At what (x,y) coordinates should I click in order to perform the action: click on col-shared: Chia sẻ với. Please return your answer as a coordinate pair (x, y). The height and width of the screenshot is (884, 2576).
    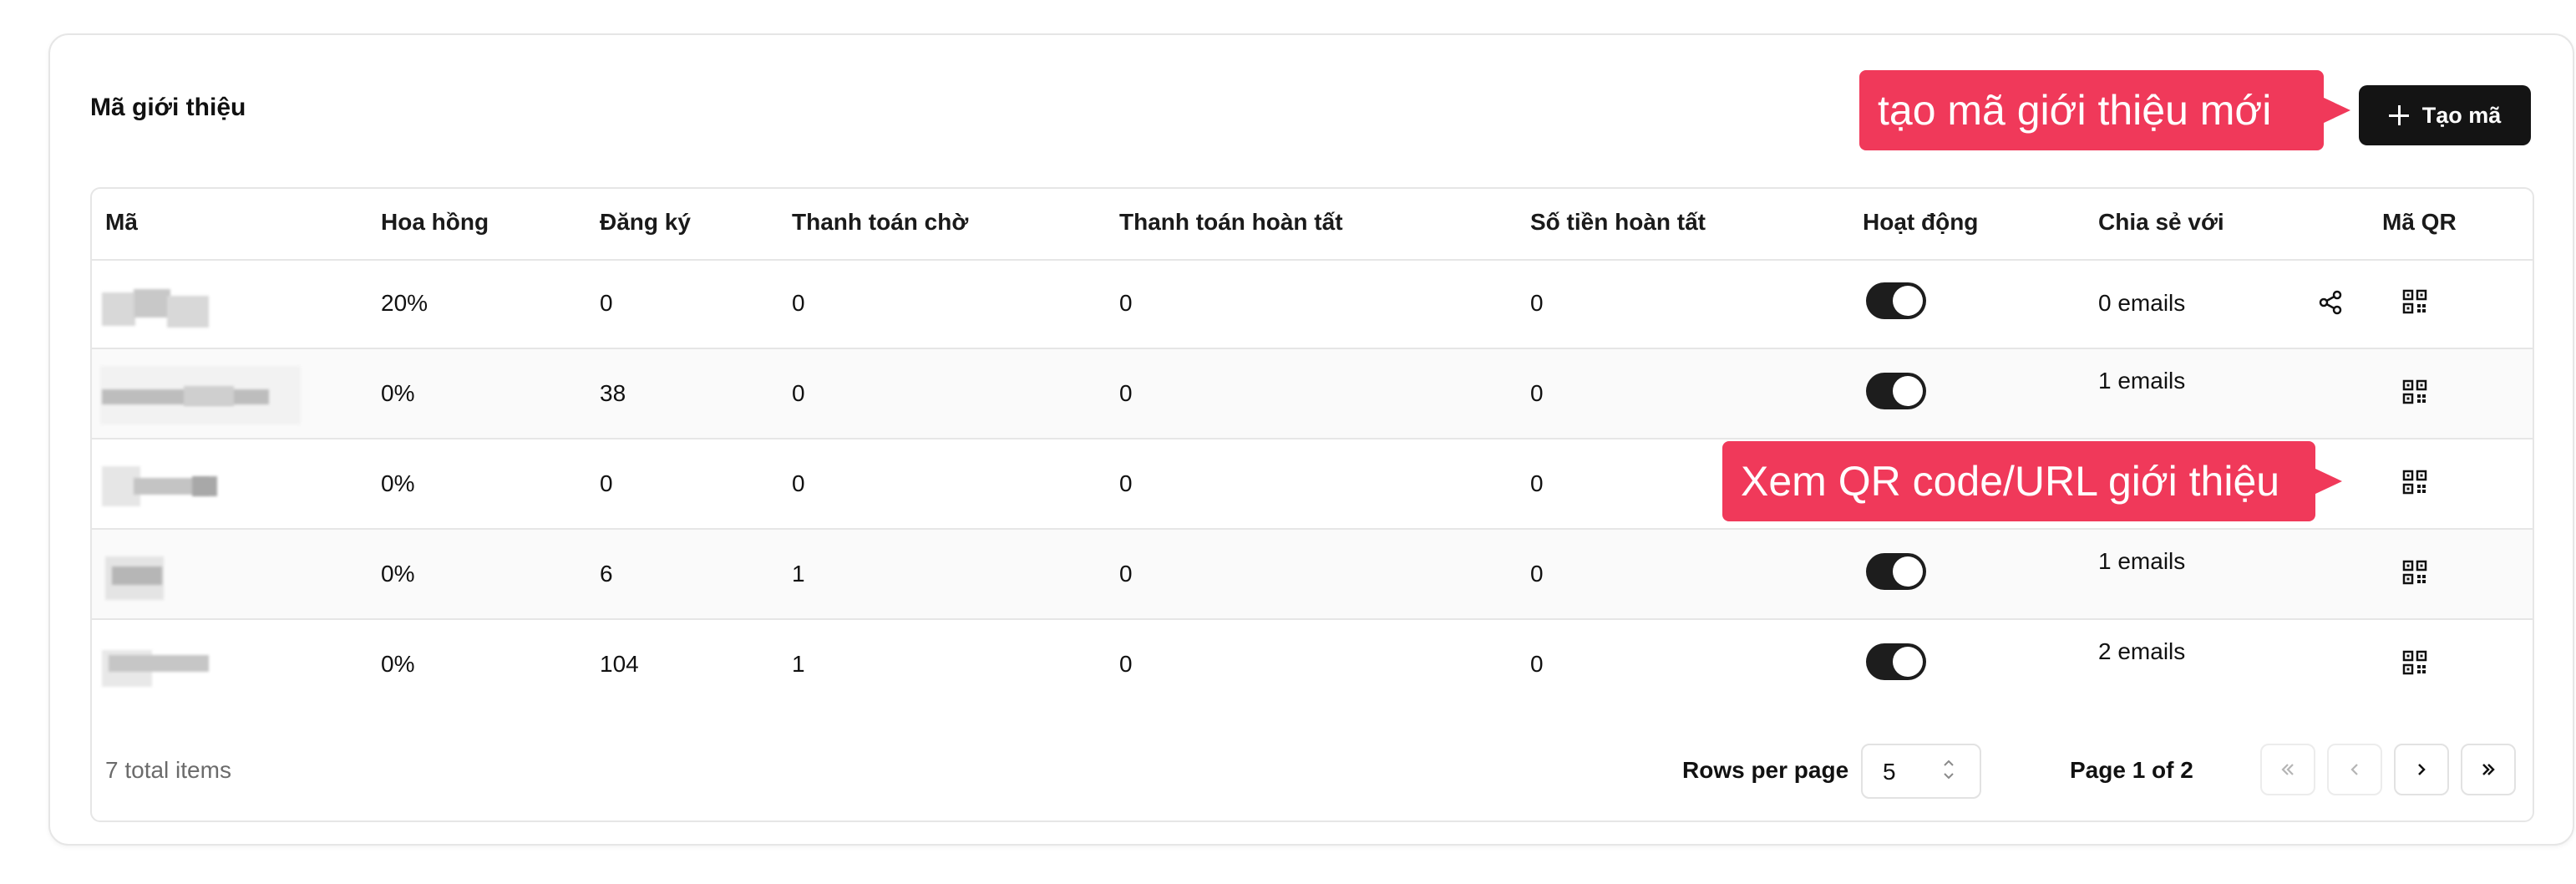
    Looking at the image, I should click on (2161, 222).